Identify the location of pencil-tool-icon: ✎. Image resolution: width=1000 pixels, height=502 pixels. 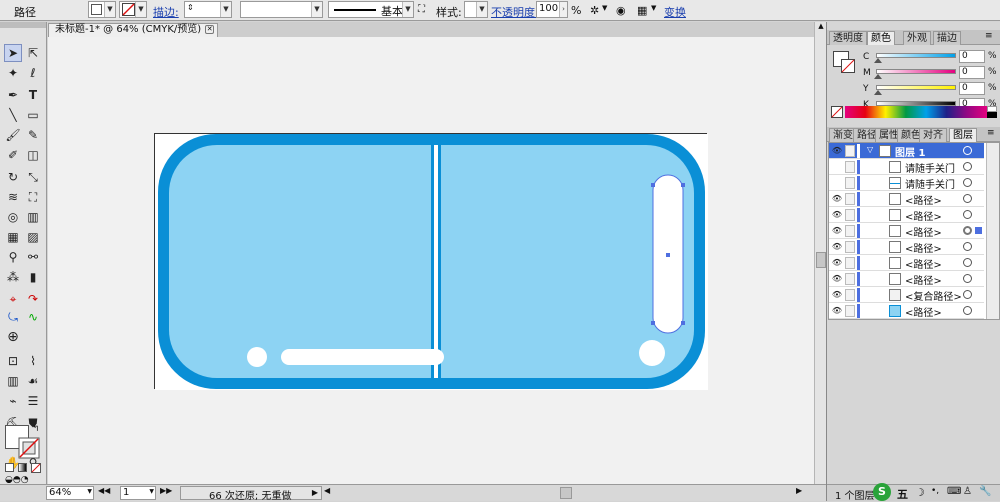
(33, 135).